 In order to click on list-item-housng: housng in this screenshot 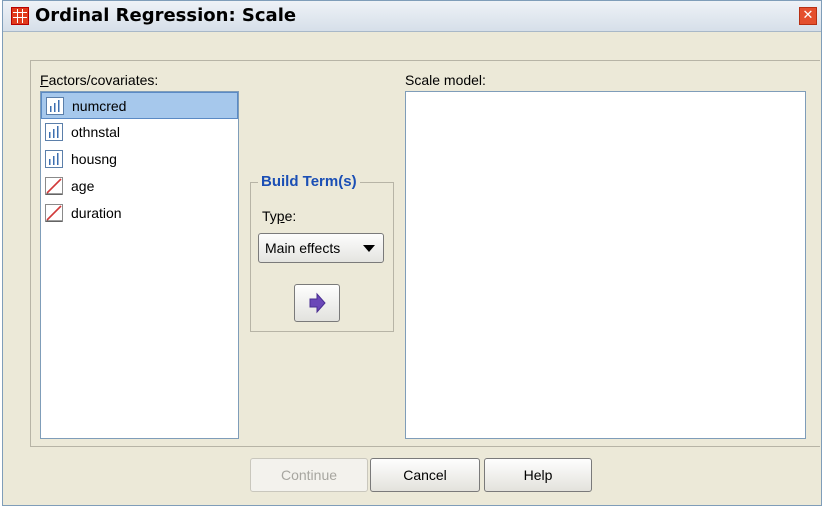, I will do `click(139, 159)`.